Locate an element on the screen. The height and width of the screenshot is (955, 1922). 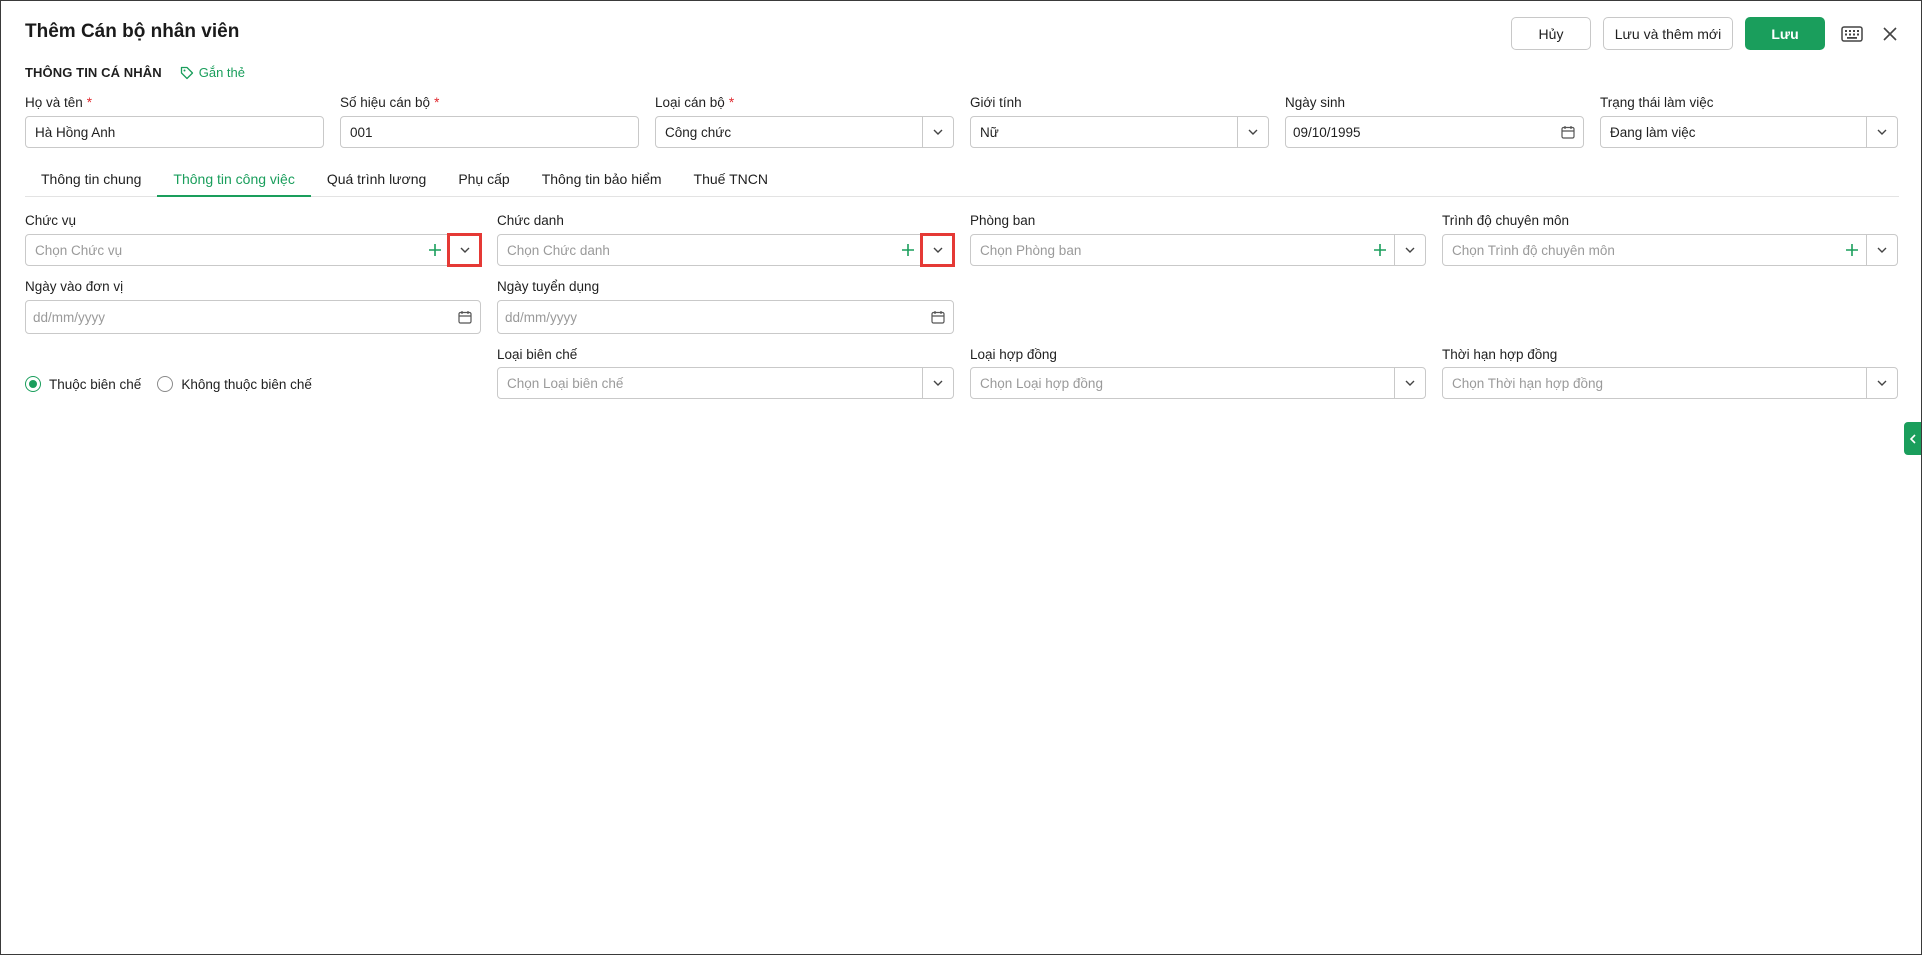
qualification-select: Chọn Trình độ chuyên môn is located at coordinates (1670, 250).